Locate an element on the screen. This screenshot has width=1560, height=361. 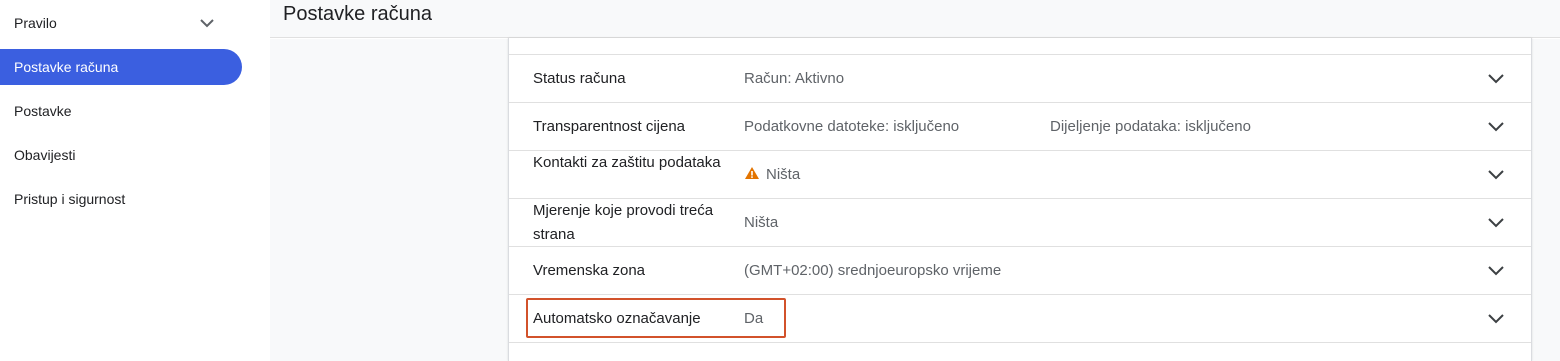
setting-row-mjerenje-trece-strane: Mjerenje koje provodi treća strana Ništa is located at coordinates (1020, 223).